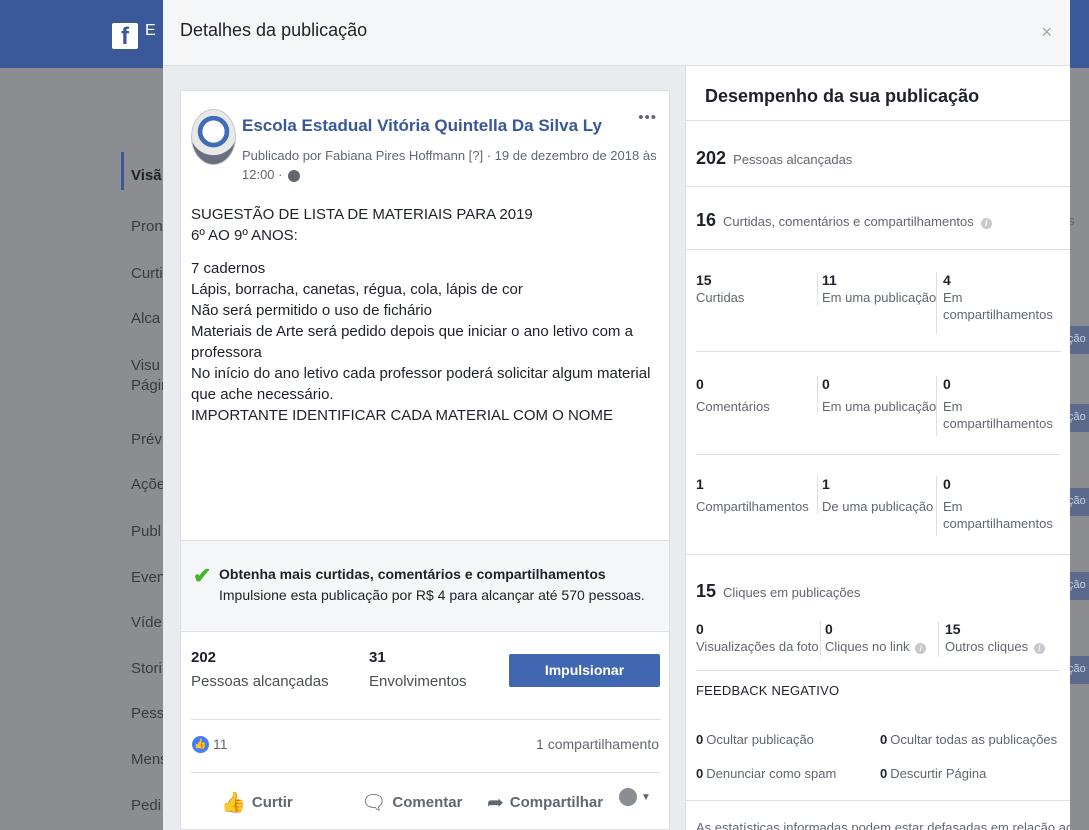 Image resolution: width=1089 pixels, height=830 pixels. What do you see at coordinates (260, 681) in the screenshot?
I see `reach-label: Pessoas alcançadas` at bounding box center [260, 681].